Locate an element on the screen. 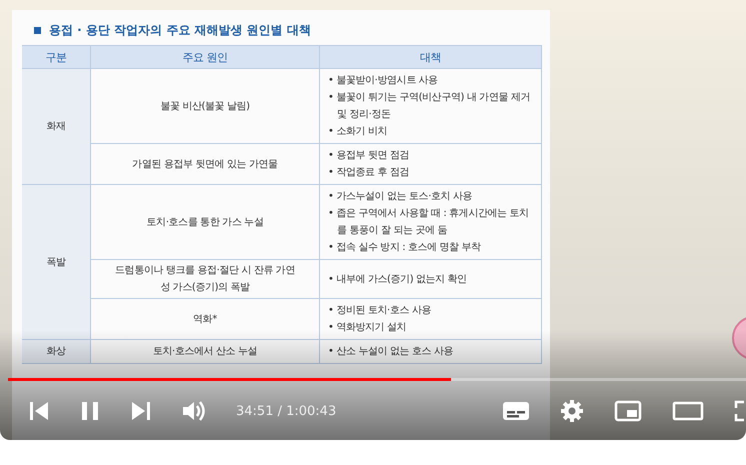 This screenshot has width=746, height=465. subtitles-icon is located at coordinates (516, 411).